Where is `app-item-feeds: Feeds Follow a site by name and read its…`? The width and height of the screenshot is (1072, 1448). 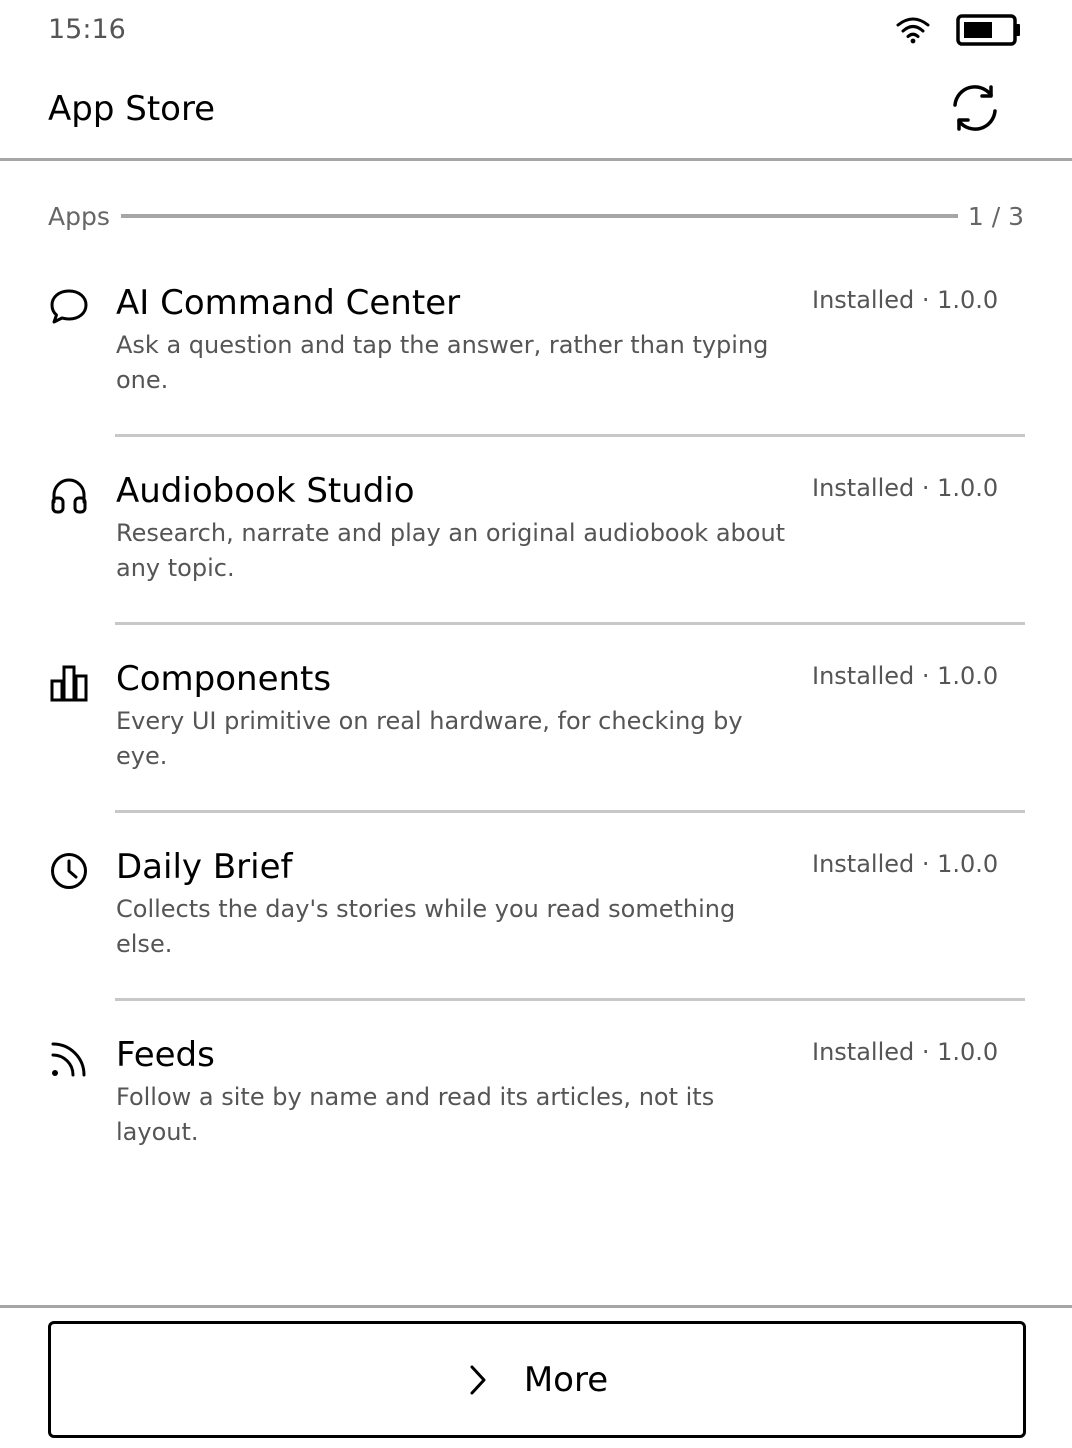 app-item-feeds: Feeds Follow a site by name and read its… is located at coordinates (536, 1094).